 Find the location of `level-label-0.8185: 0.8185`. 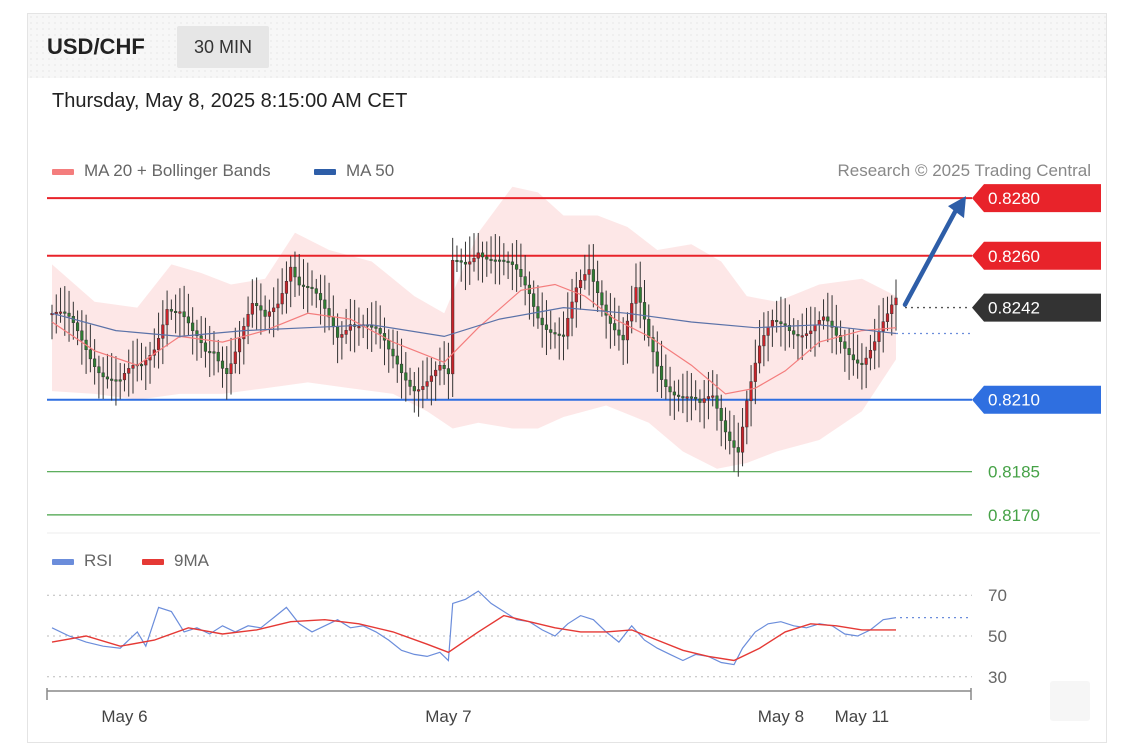

level-label-0.8185: 0.8185 is located at coordinates (1014, 472).